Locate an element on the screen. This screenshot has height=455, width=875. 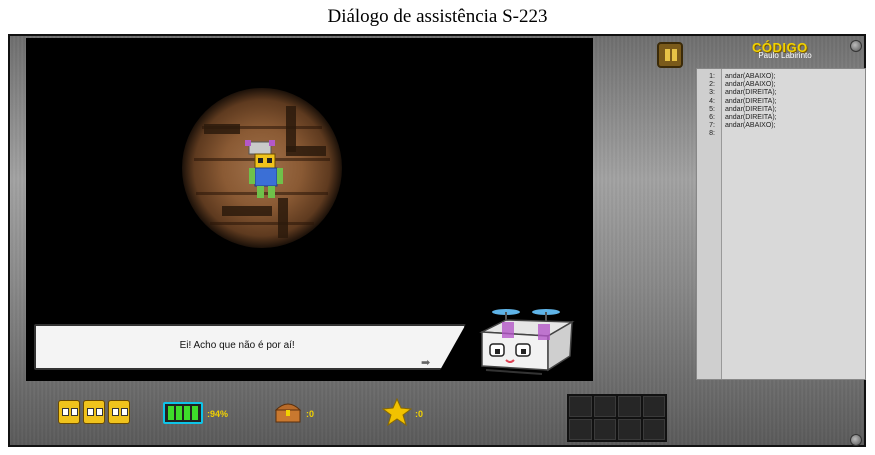
code-line-number: 6: is located at coordinates (712, 117).